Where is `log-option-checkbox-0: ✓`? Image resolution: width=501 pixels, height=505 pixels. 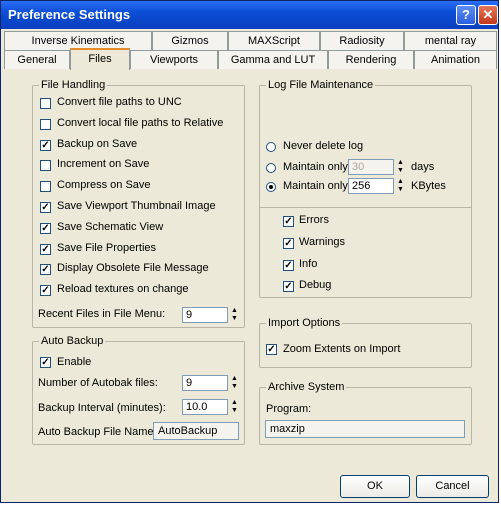
log-option-checkbox-0: ✓ is located at coordinates (288, 221).